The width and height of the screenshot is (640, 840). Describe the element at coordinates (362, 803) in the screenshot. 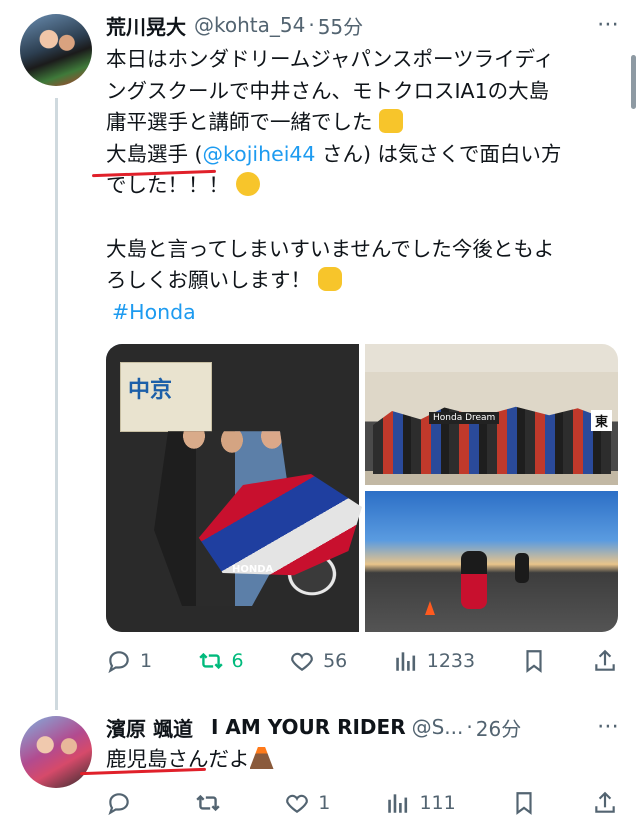

I see `reply-action-bar: 1 111` at that location.